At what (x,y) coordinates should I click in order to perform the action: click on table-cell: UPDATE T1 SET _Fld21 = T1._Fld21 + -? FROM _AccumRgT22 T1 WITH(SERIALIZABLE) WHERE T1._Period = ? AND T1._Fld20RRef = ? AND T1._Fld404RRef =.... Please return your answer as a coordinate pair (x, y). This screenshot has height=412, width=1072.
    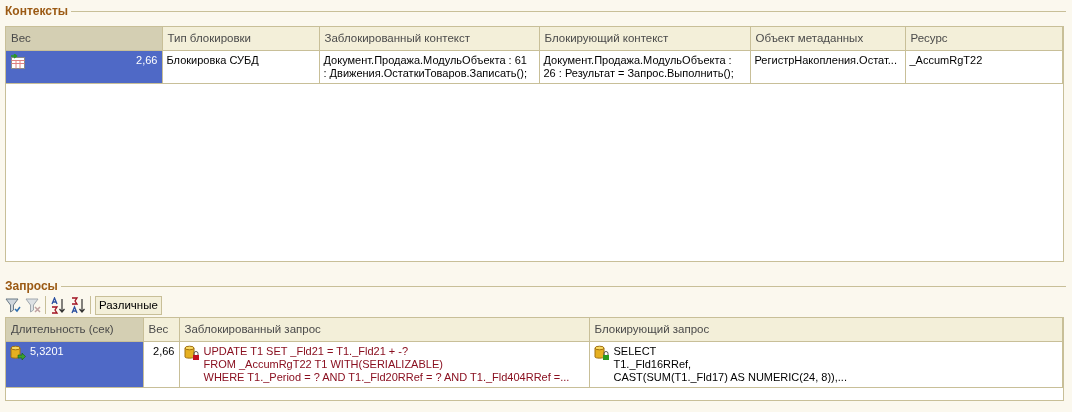
    Looking at the image, I should click on (386, 365).